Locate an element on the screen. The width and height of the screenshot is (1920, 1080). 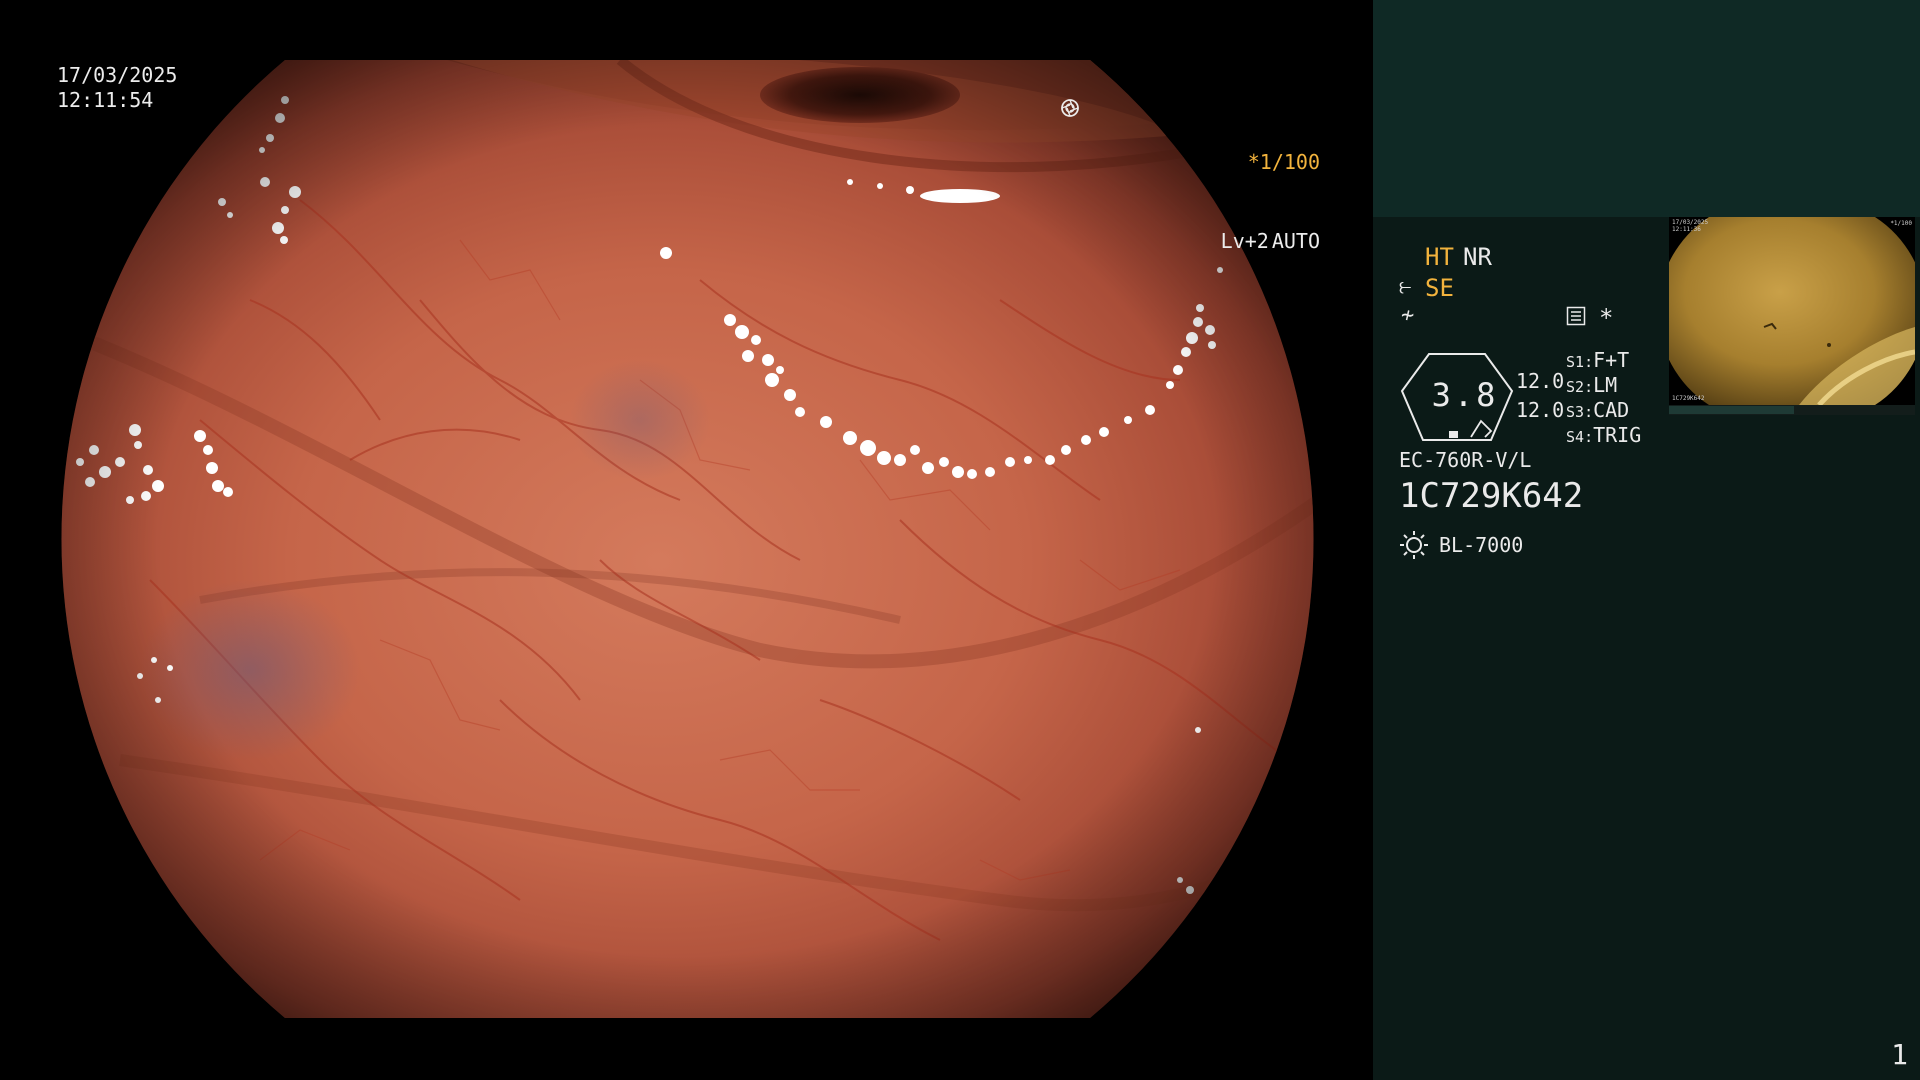
pip-status-bar-fill is located at coordinates (1731, 410).